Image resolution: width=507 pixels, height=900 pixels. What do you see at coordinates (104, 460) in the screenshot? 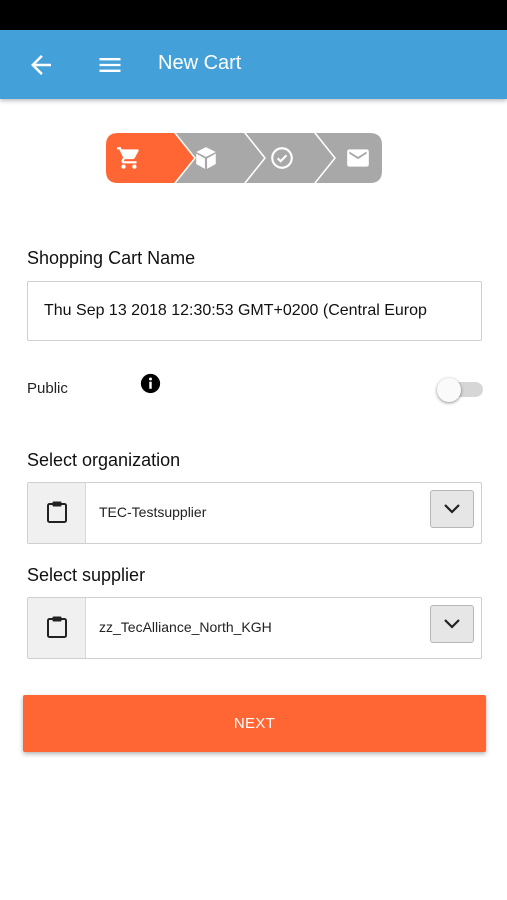
I see `organization-label: Select organization` at bounding box center [104, 460].